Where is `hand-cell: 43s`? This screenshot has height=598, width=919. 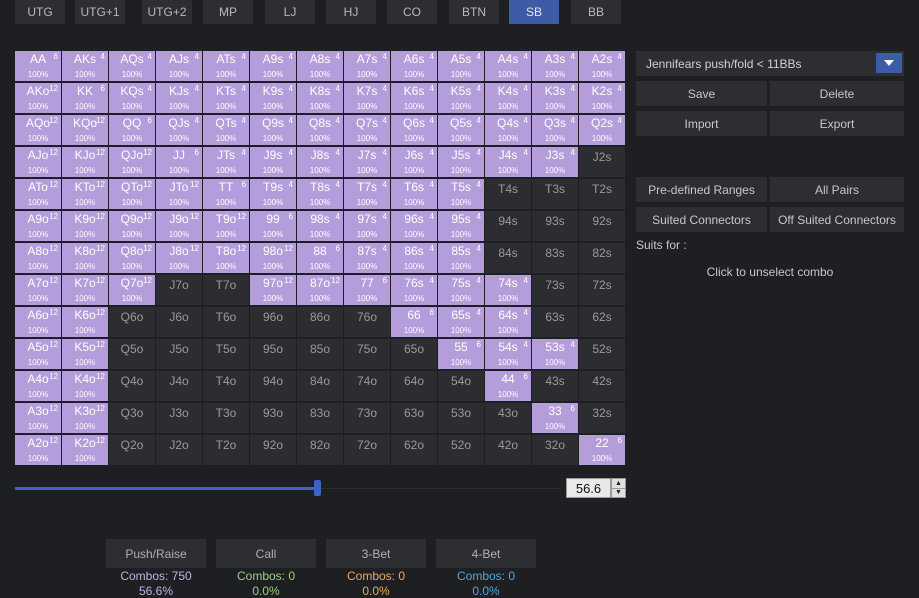
hand-cell: 43s is located at coordinates (555, 386).